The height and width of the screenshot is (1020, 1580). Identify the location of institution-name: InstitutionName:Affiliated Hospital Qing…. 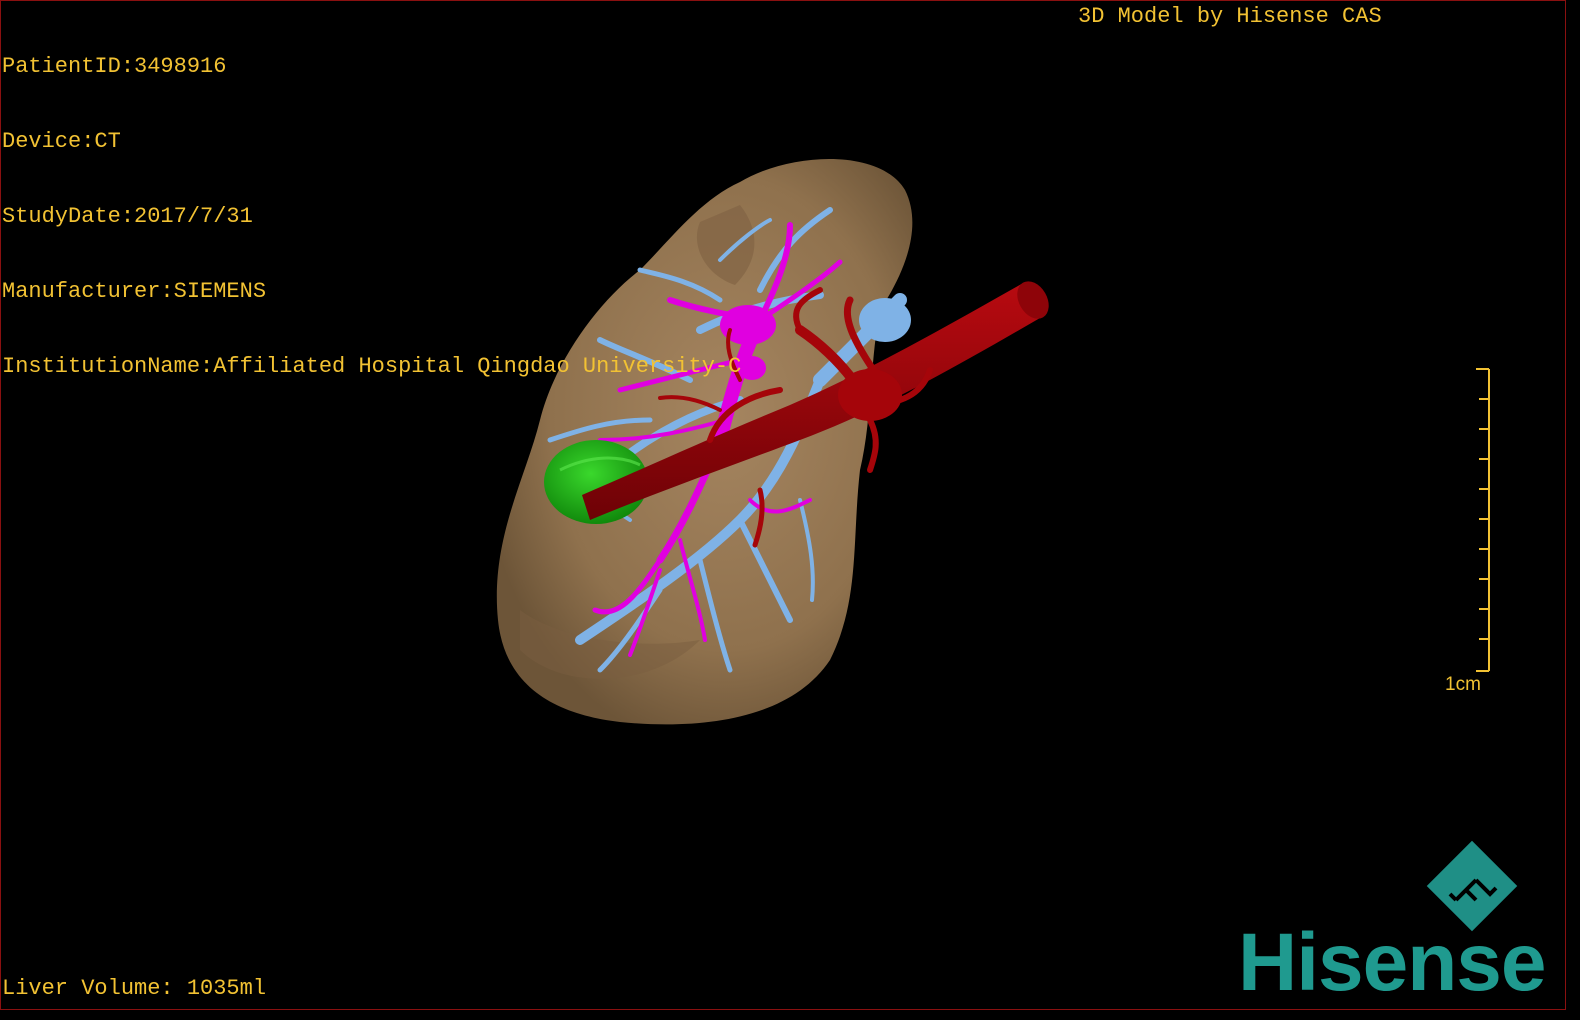
(372, 366).